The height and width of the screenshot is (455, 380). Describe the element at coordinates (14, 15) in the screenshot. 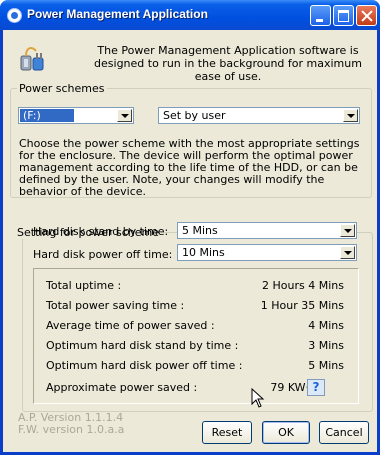

I see `app-icon` at that location.